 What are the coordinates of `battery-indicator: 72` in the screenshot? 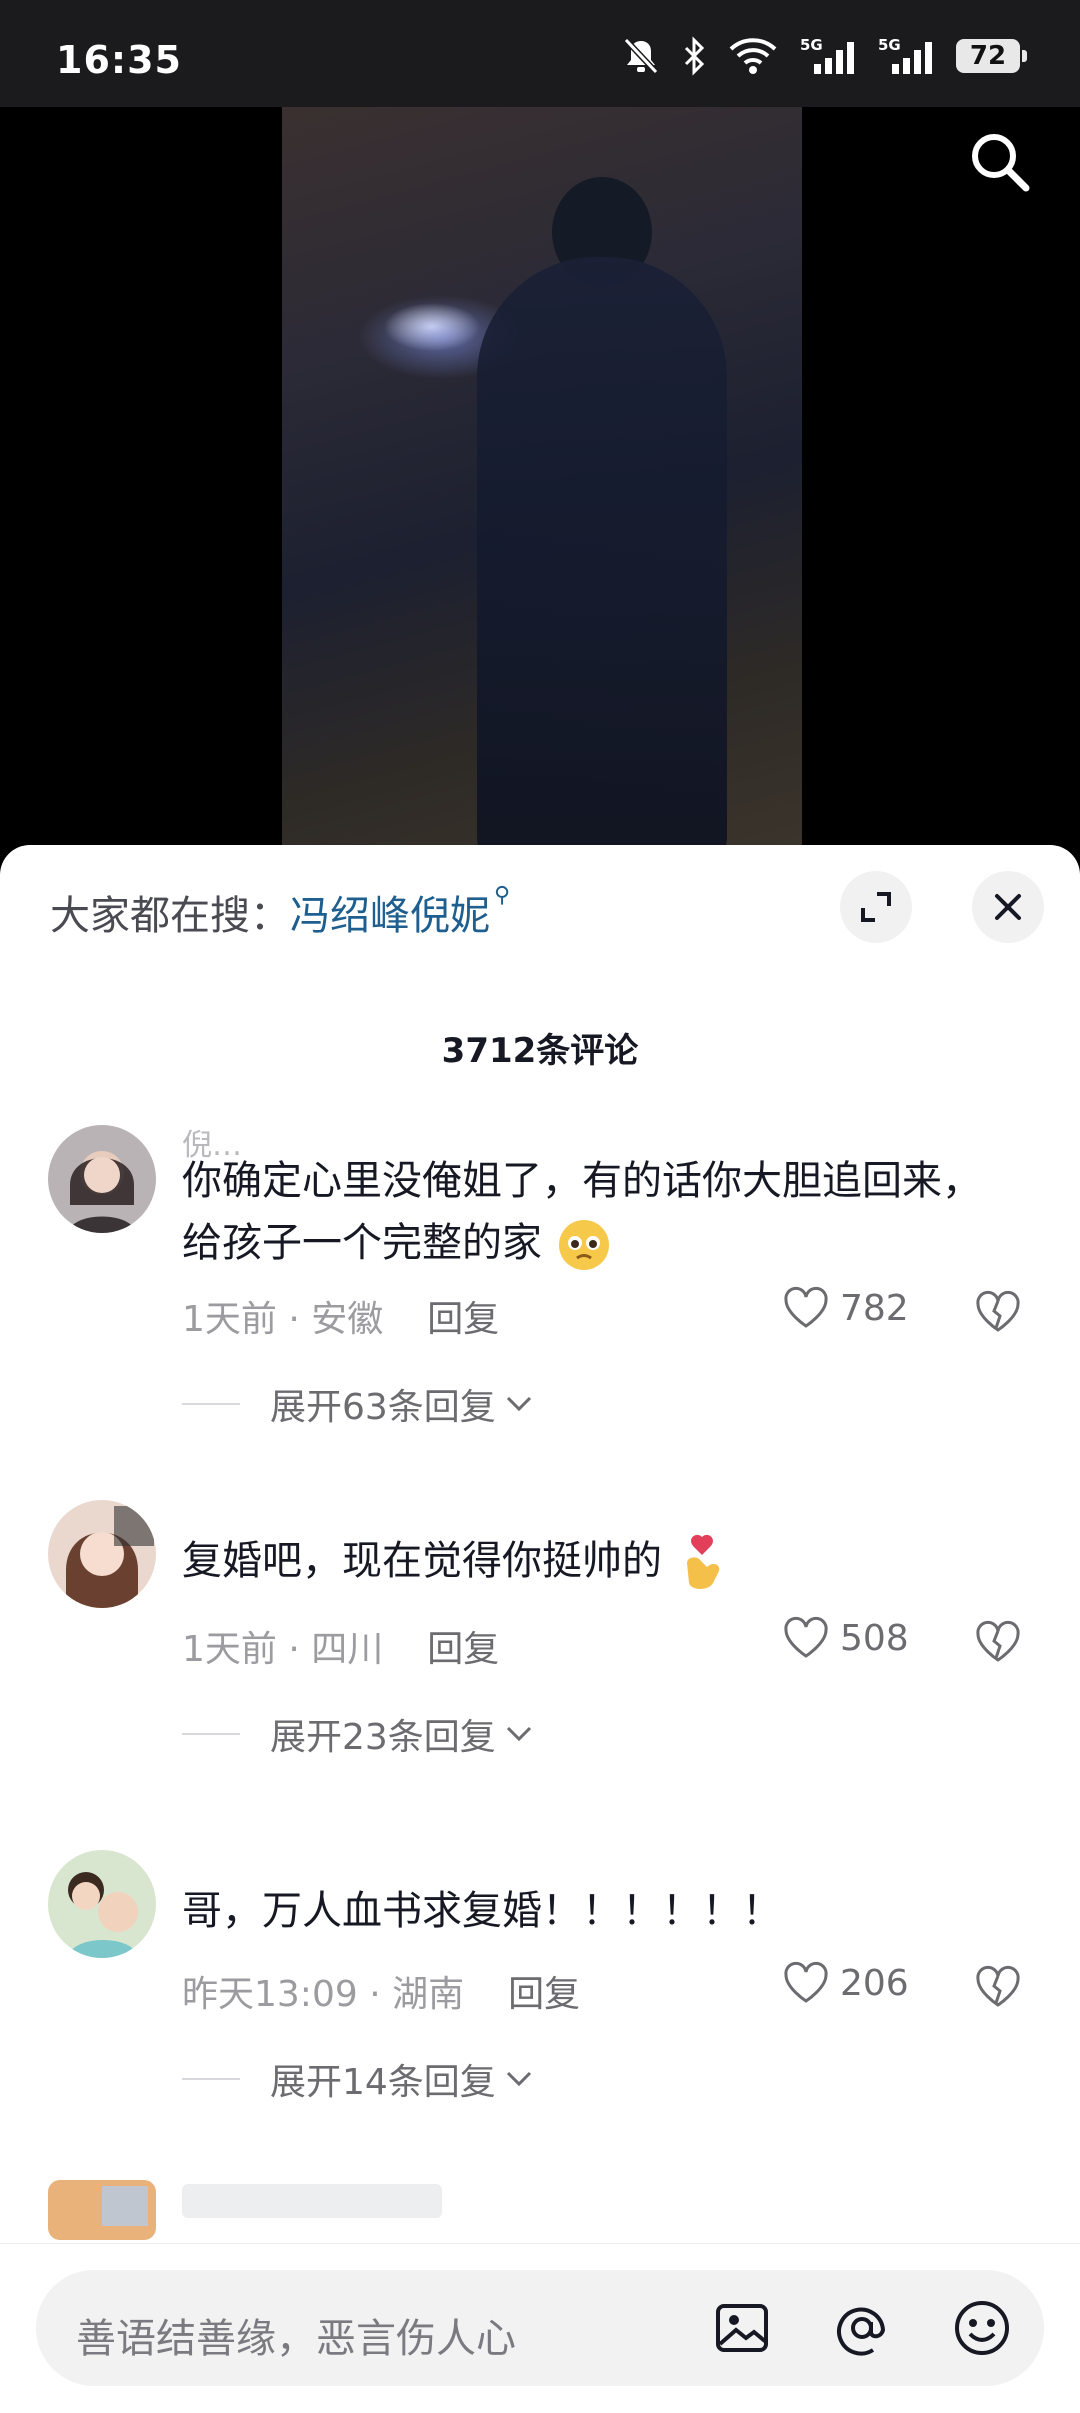 It's located at (991, 56).